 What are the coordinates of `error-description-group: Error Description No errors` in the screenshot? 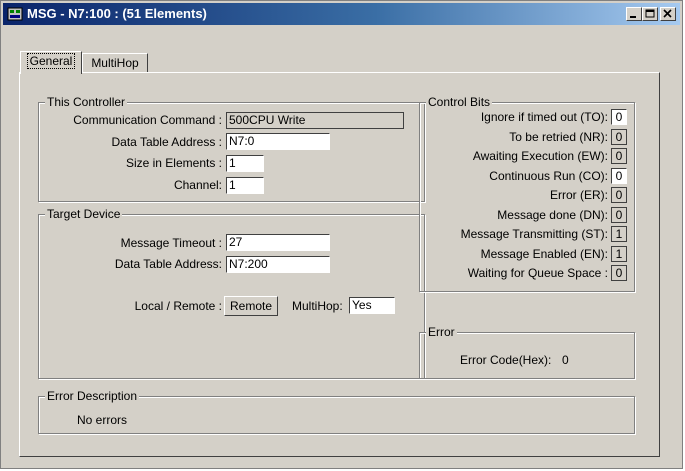 It's located at (336, 411).